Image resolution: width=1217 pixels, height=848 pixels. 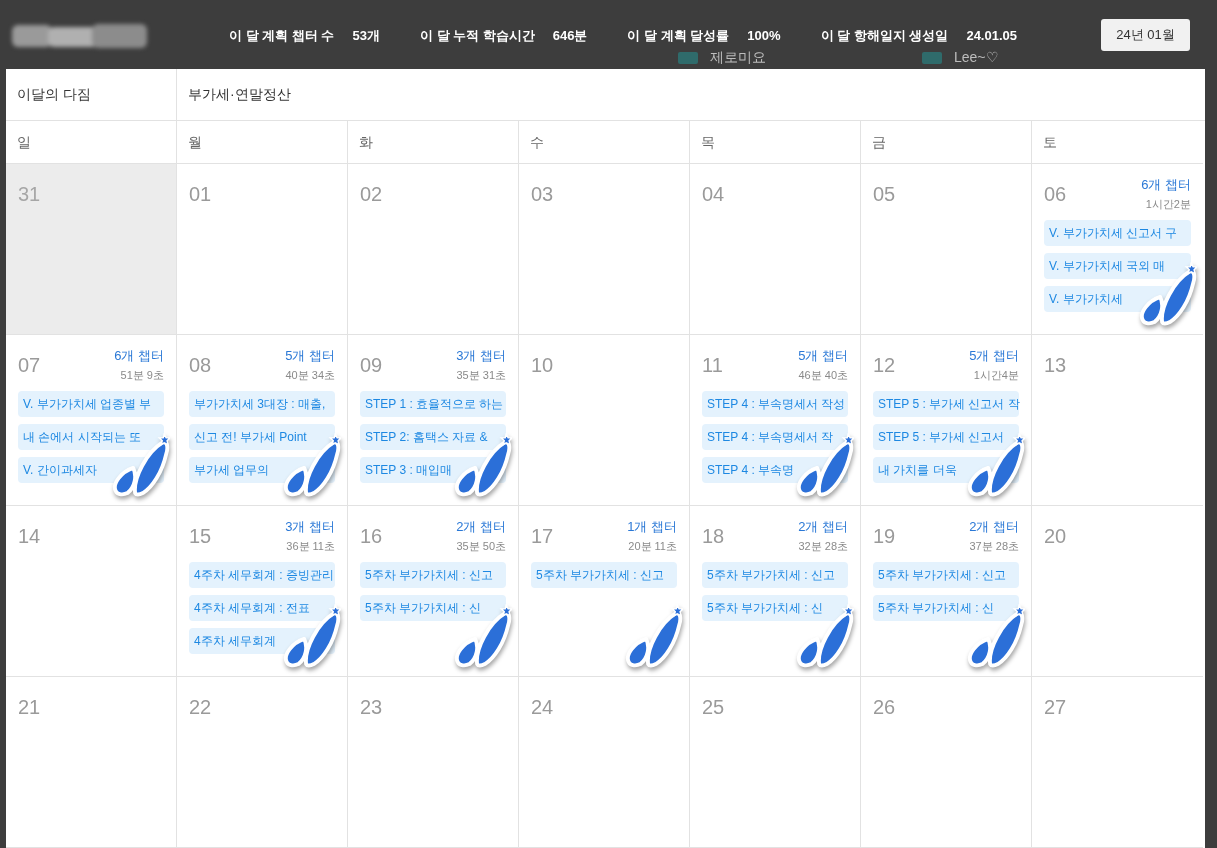 I want to click on stat-label: 이 달 항해일지 생성일, so click(x=884, y=36).